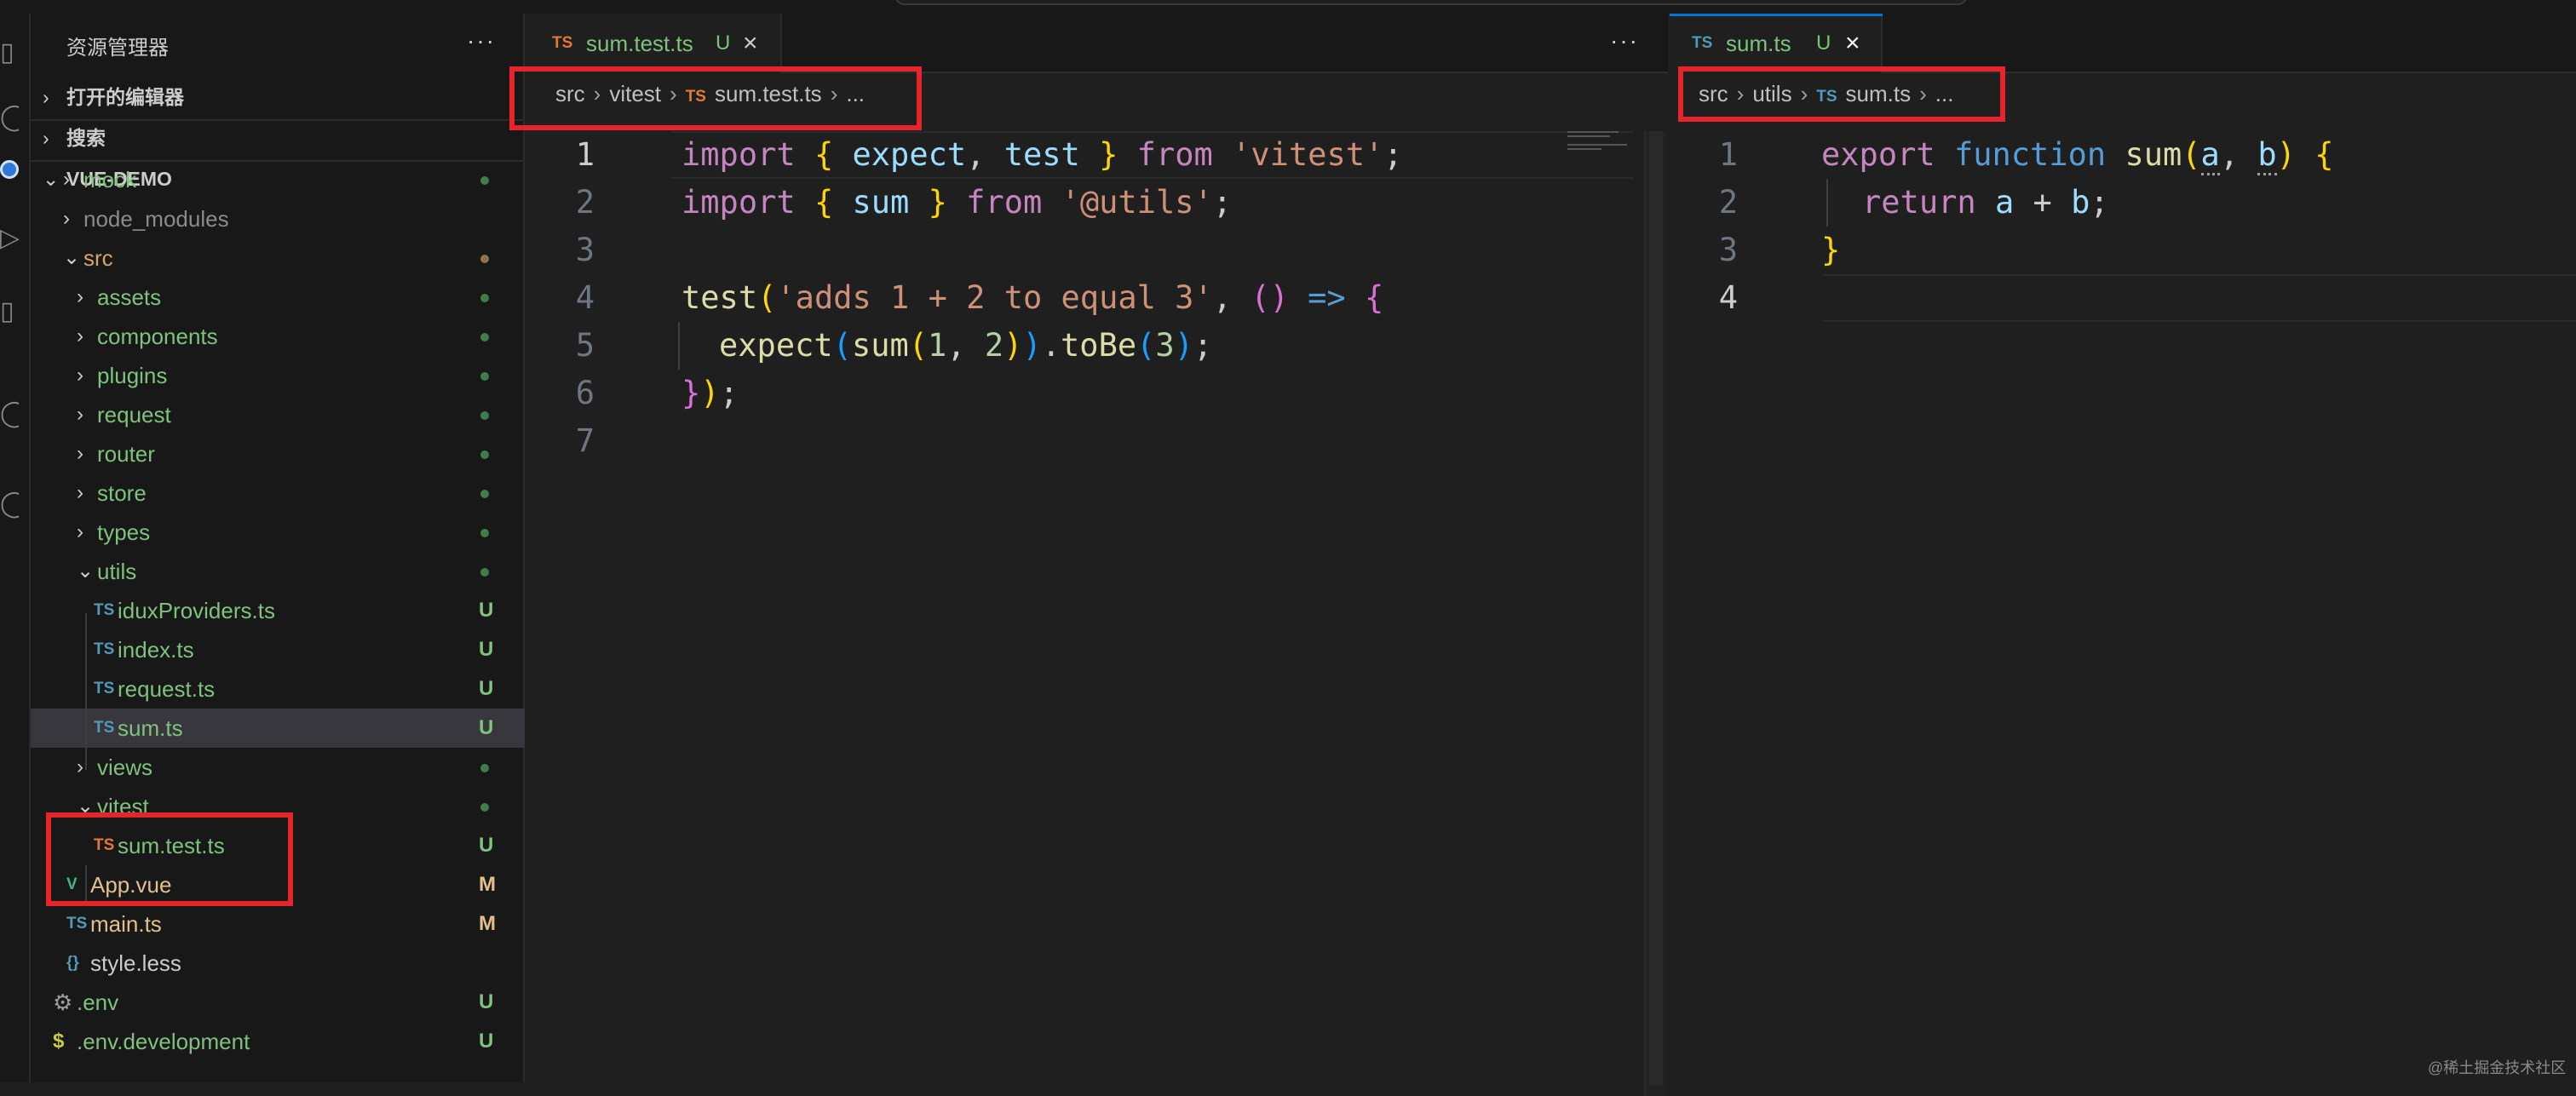 Image resolution: width=2576 pixels, height=1096 pixels. What do you see at coordinates (278, 1002) in the screenshot?
I see `tree-item-env: ⚙ .env U` at bounding box center [278, 1002].